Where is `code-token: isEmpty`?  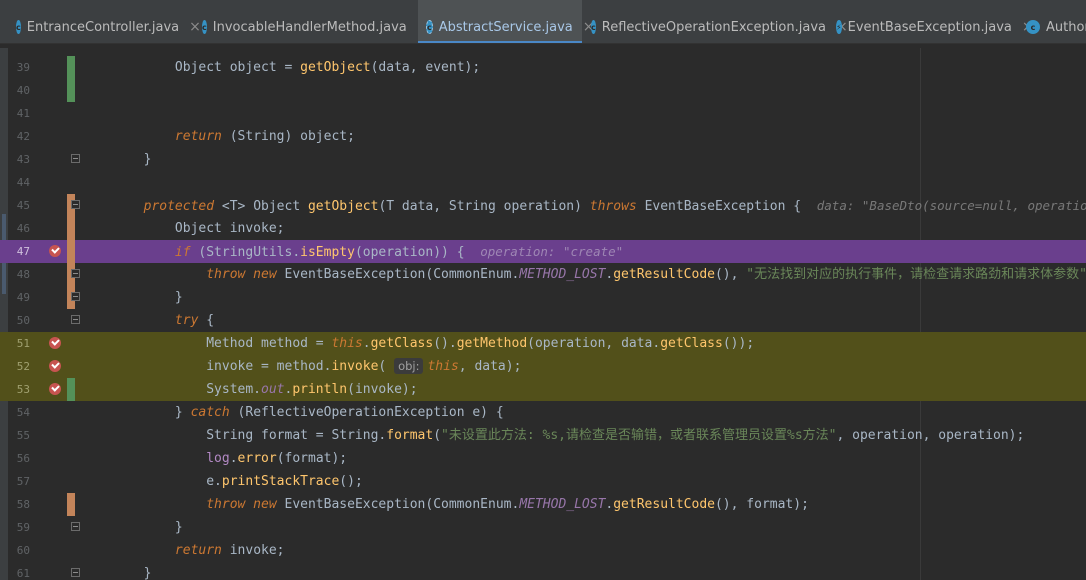
code-token: isEmpty is located at coordinates (327, 252).